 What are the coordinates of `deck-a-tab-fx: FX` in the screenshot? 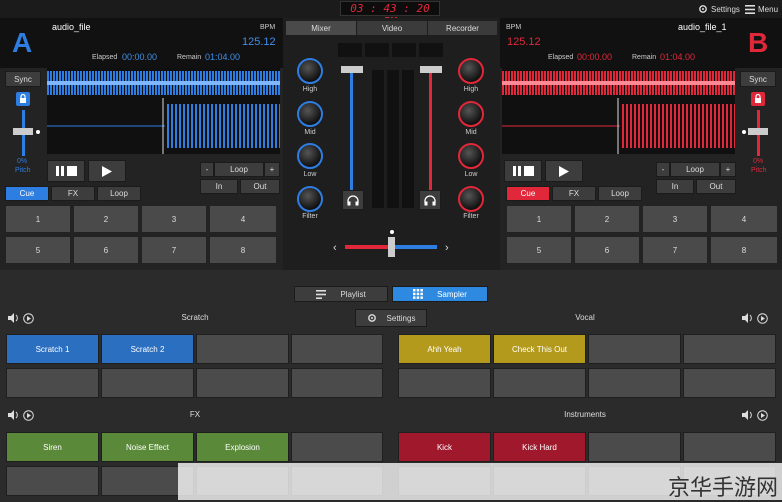 It's located at (73, 193).